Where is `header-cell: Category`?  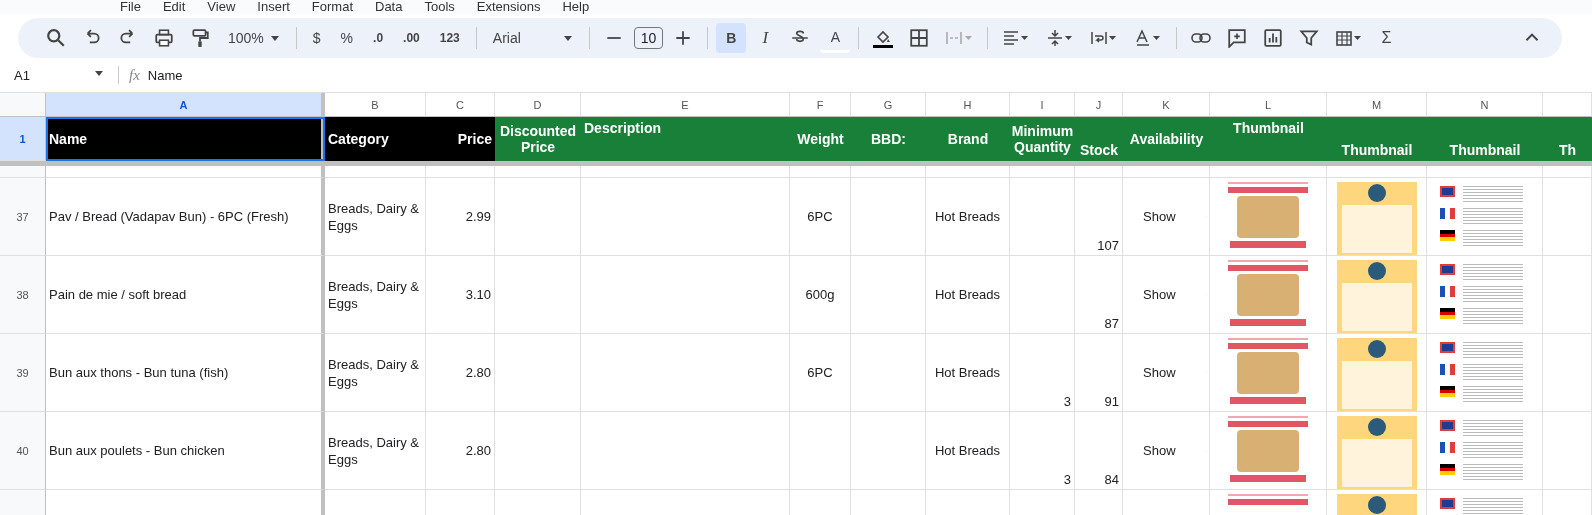 header-cell: Category is located at coordinates (375, 139).